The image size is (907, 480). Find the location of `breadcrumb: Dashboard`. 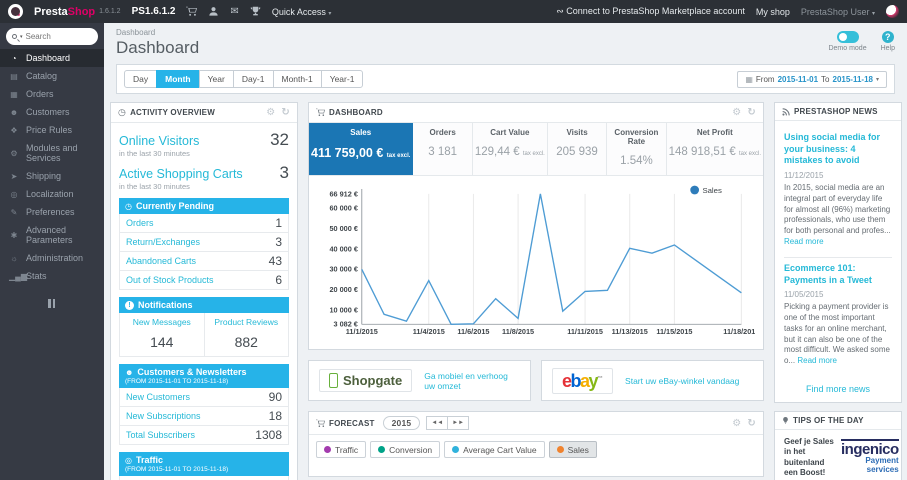

breadcrumb: Dashboard is located at coordinates (136, 32).